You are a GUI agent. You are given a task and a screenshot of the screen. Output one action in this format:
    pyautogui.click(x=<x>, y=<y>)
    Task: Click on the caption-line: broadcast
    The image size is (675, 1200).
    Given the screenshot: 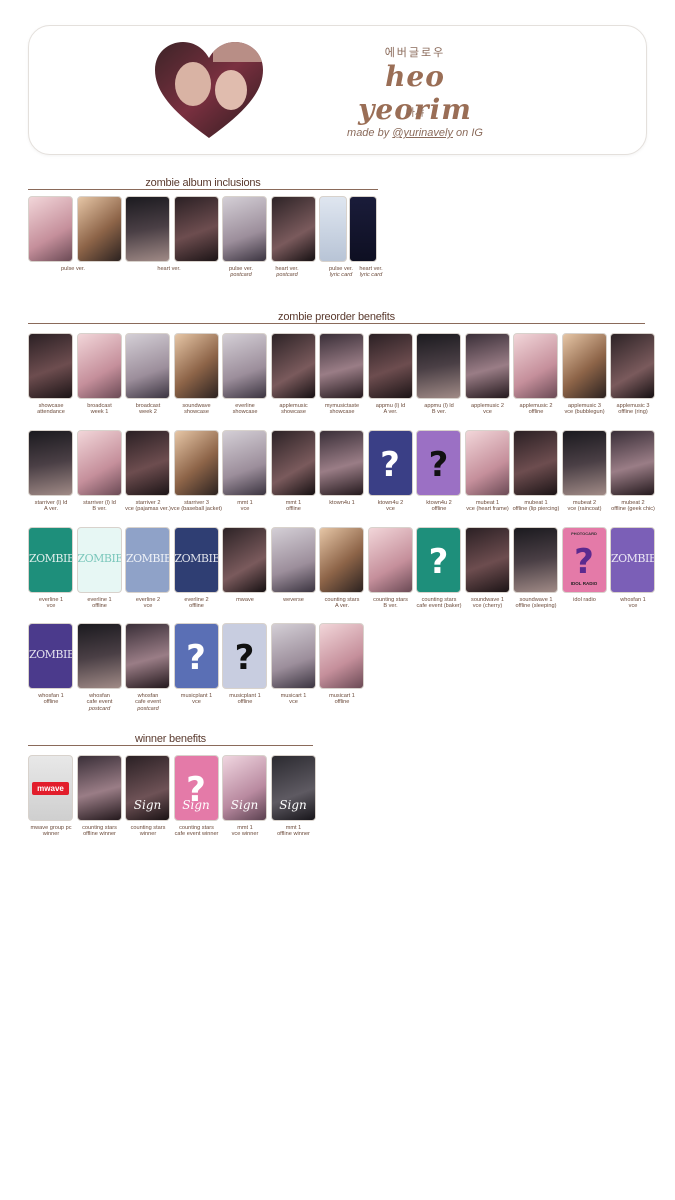 What is the action you would take?
    pyautogui.click(x=148, y=406)
    